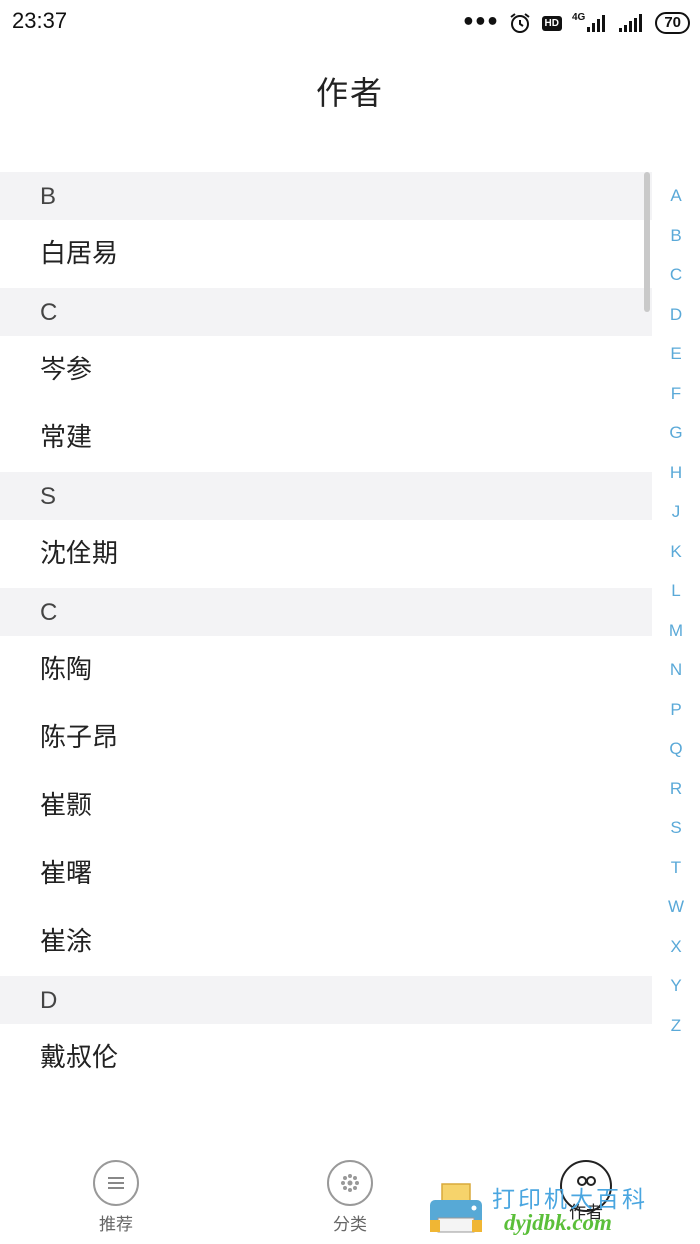 This screenshot has width=700, height=1244. What do you see at coordinates (326, 874) in the screenshot?
I see `author-item: 崔曙` at bounding box center [326, 874].